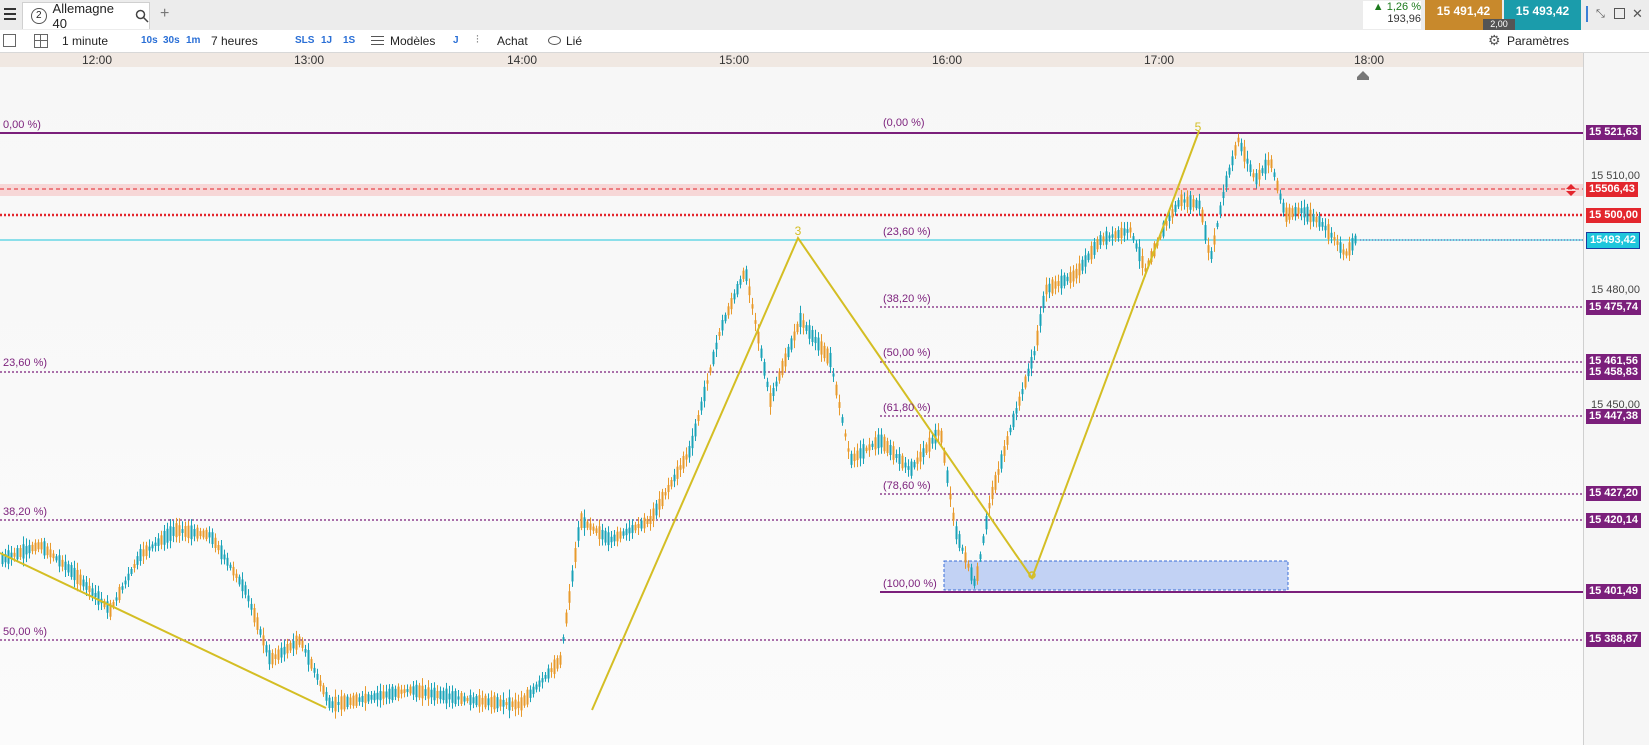 The width and height of the screenshot is (1649, 745). I want to click on models-button: Modèles, so click(412, 41).